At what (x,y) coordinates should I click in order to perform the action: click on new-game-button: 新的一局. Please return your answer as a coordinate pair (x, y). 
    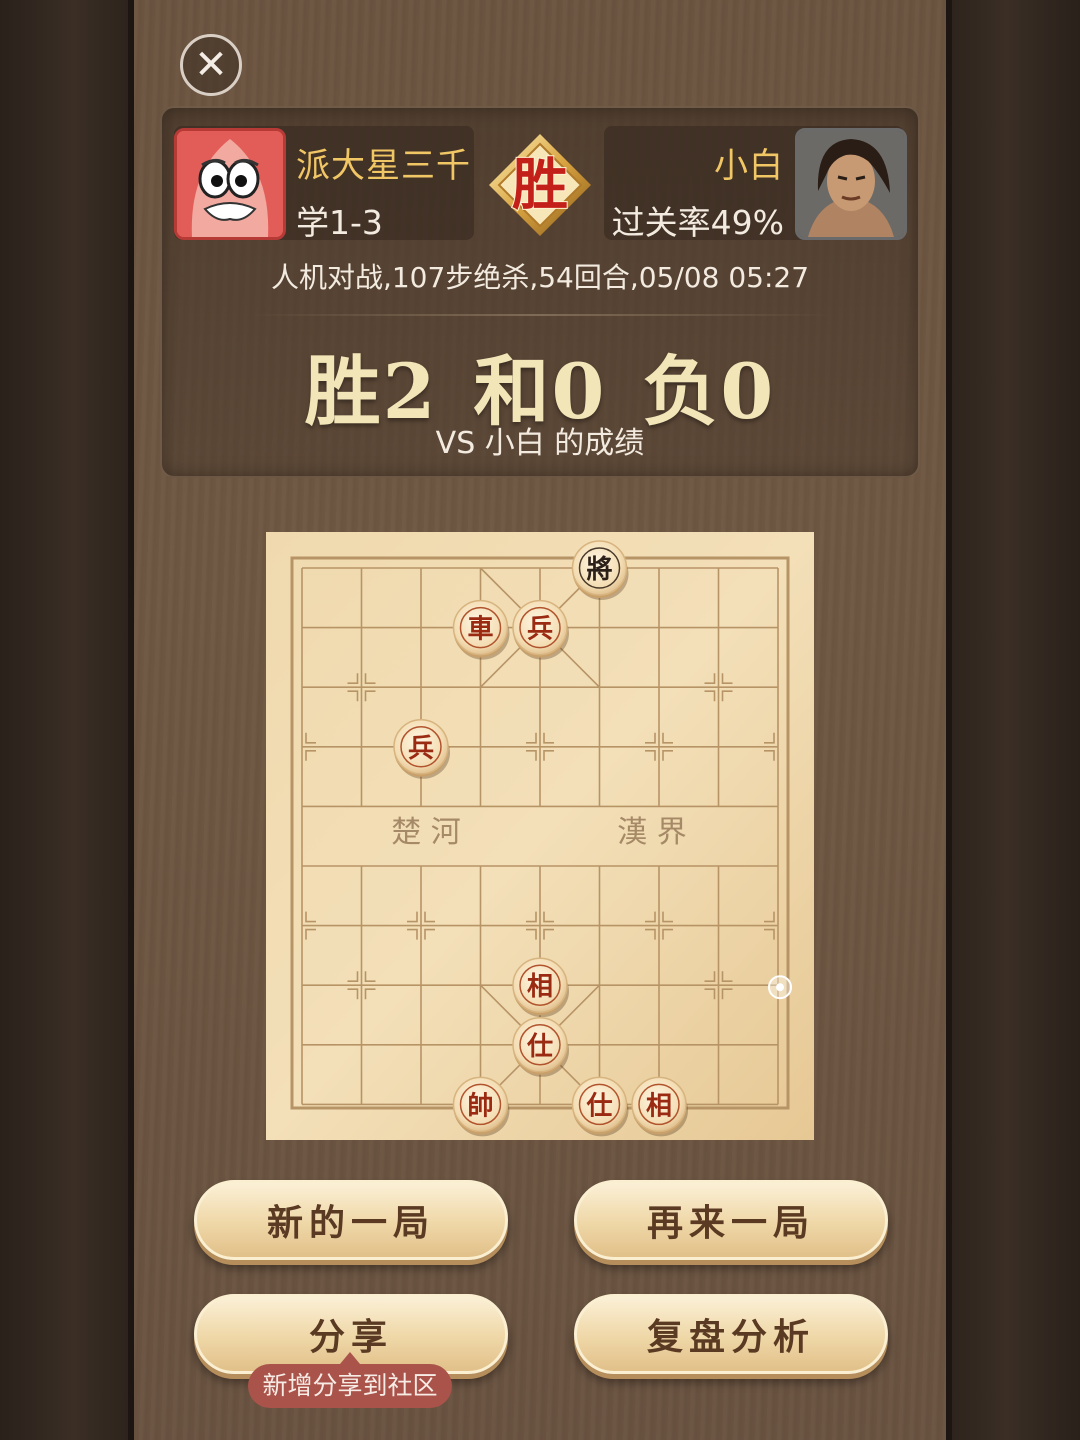
    Looking at the image, I should click on (351, 1220).